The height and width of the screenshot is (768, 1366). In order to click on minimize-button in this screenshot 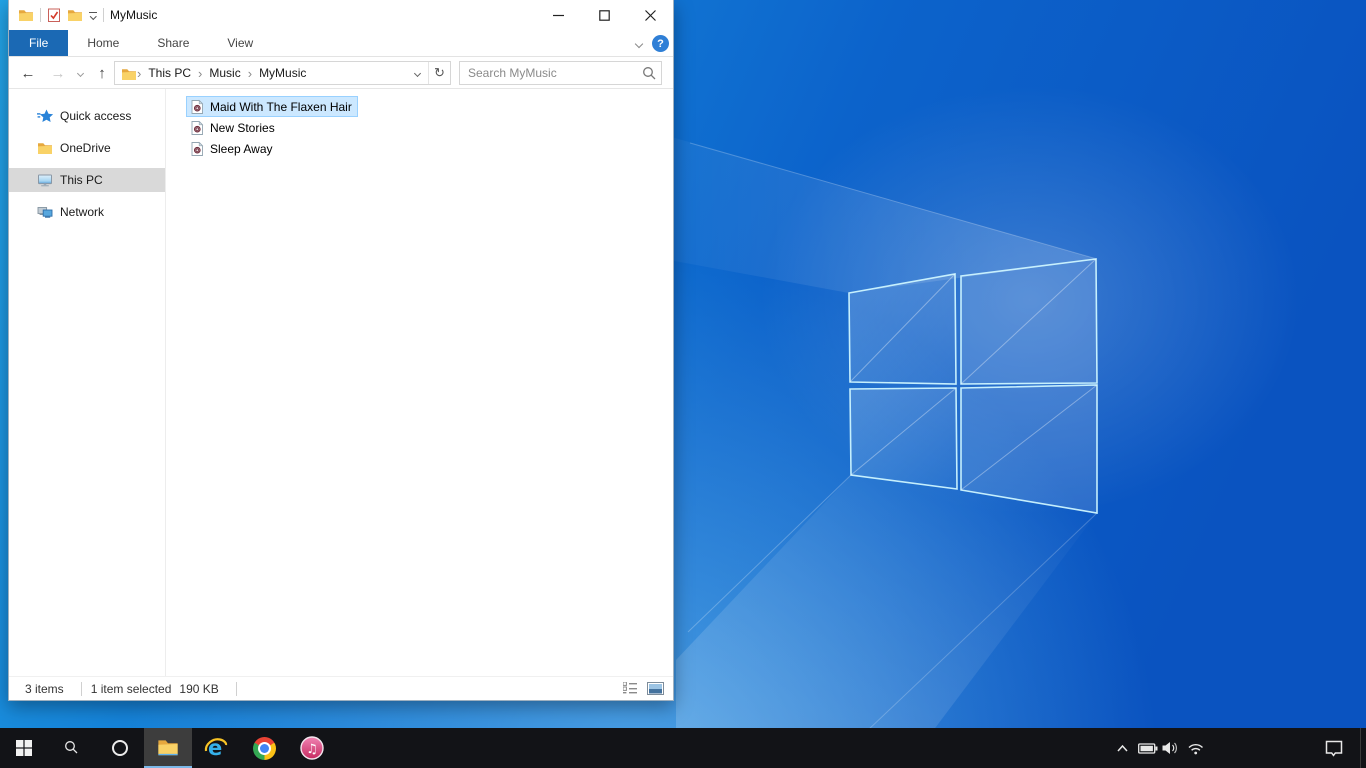, I will do `click(558, 15)`.